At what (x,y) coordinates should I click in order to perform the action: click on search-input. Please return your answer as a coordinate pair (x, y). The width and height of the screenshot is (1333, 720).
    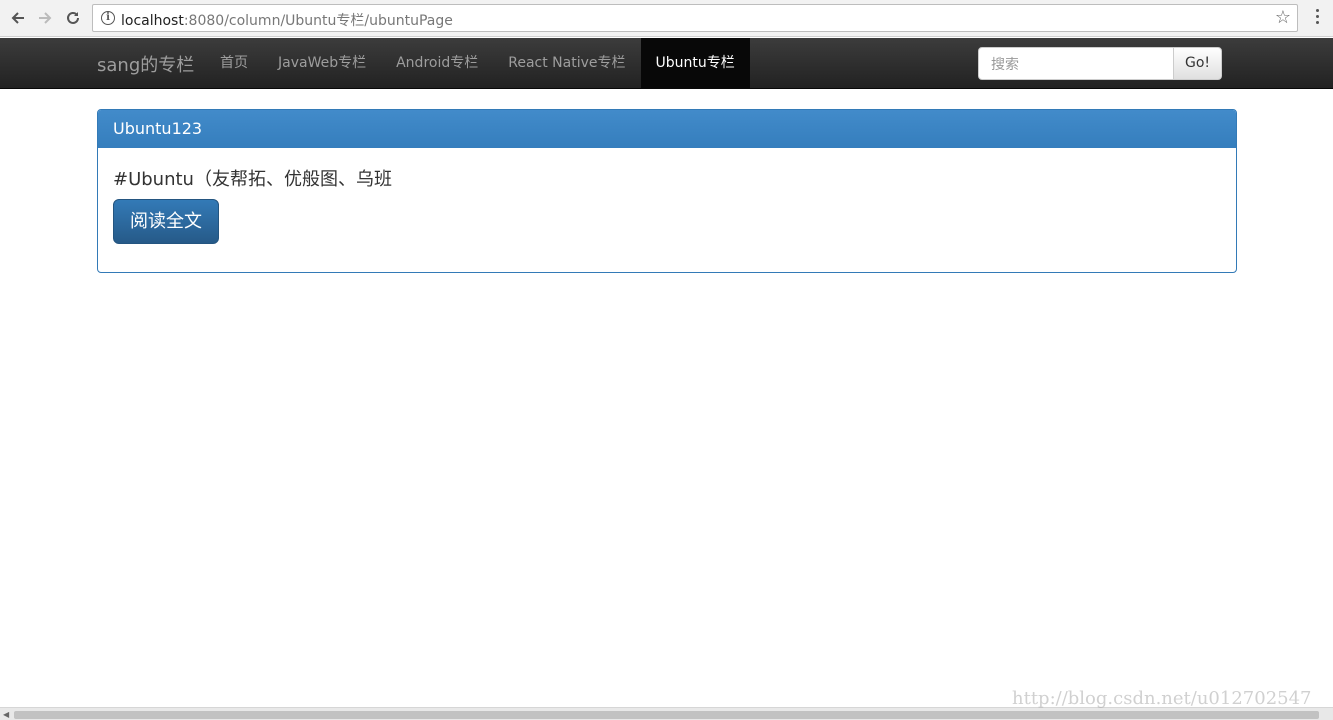
    Looking at the image, I should click on (1076, 63).